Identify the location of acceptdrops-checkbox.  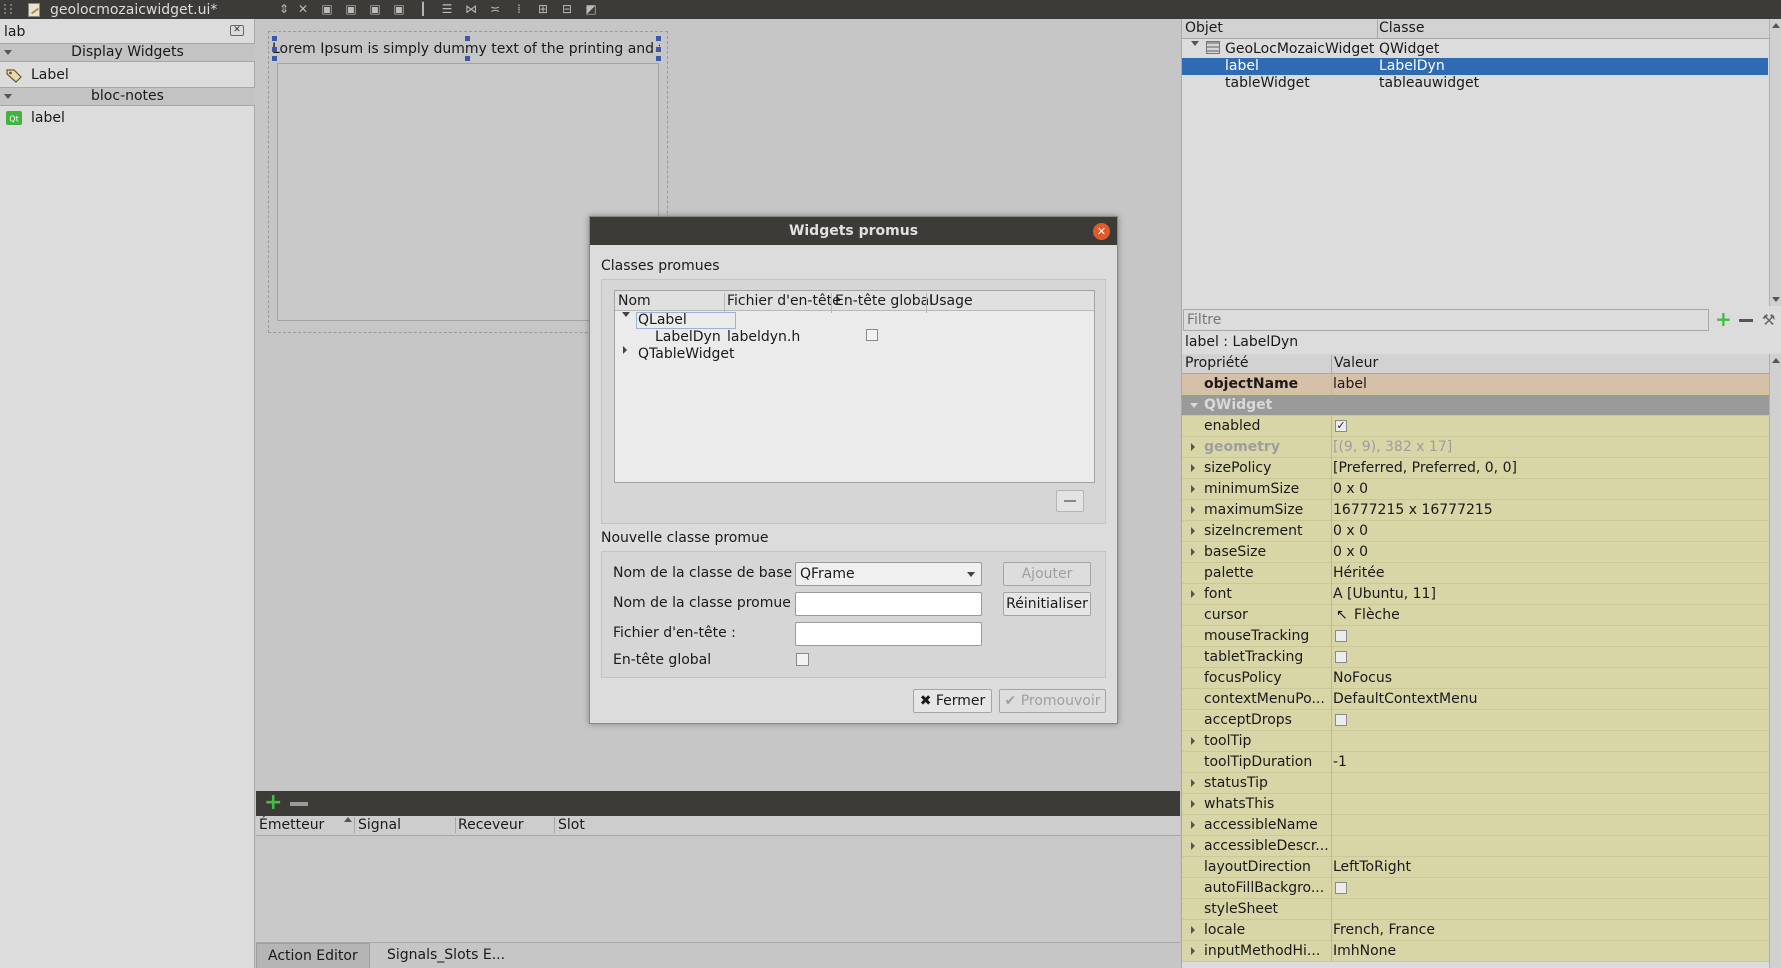
(1341, 720).